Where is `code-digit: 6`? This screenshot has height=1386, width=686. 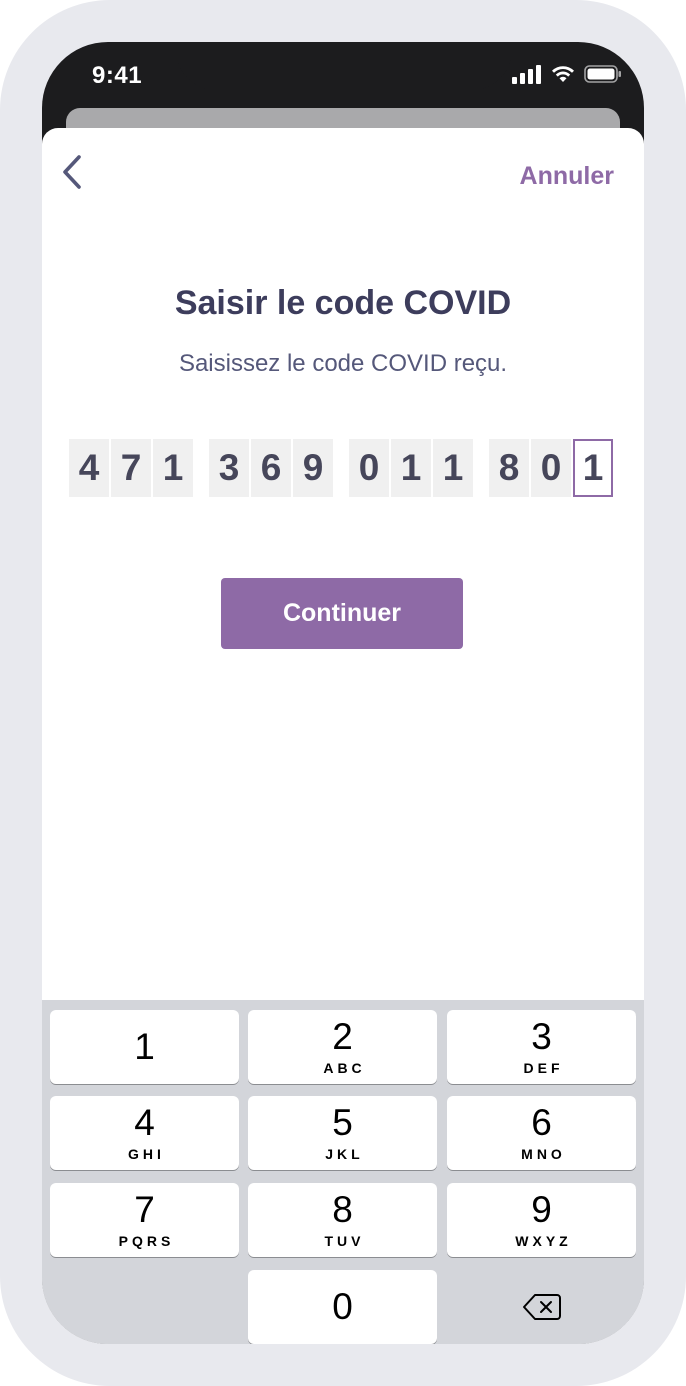
code-digit: 6 is located at coordinates (271, 468).